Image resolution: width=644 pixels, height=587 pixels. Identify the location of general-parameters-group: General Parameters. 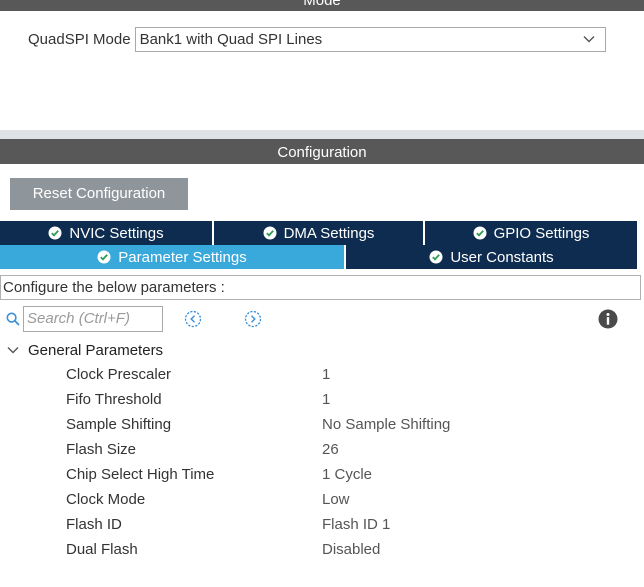
(84, 350).